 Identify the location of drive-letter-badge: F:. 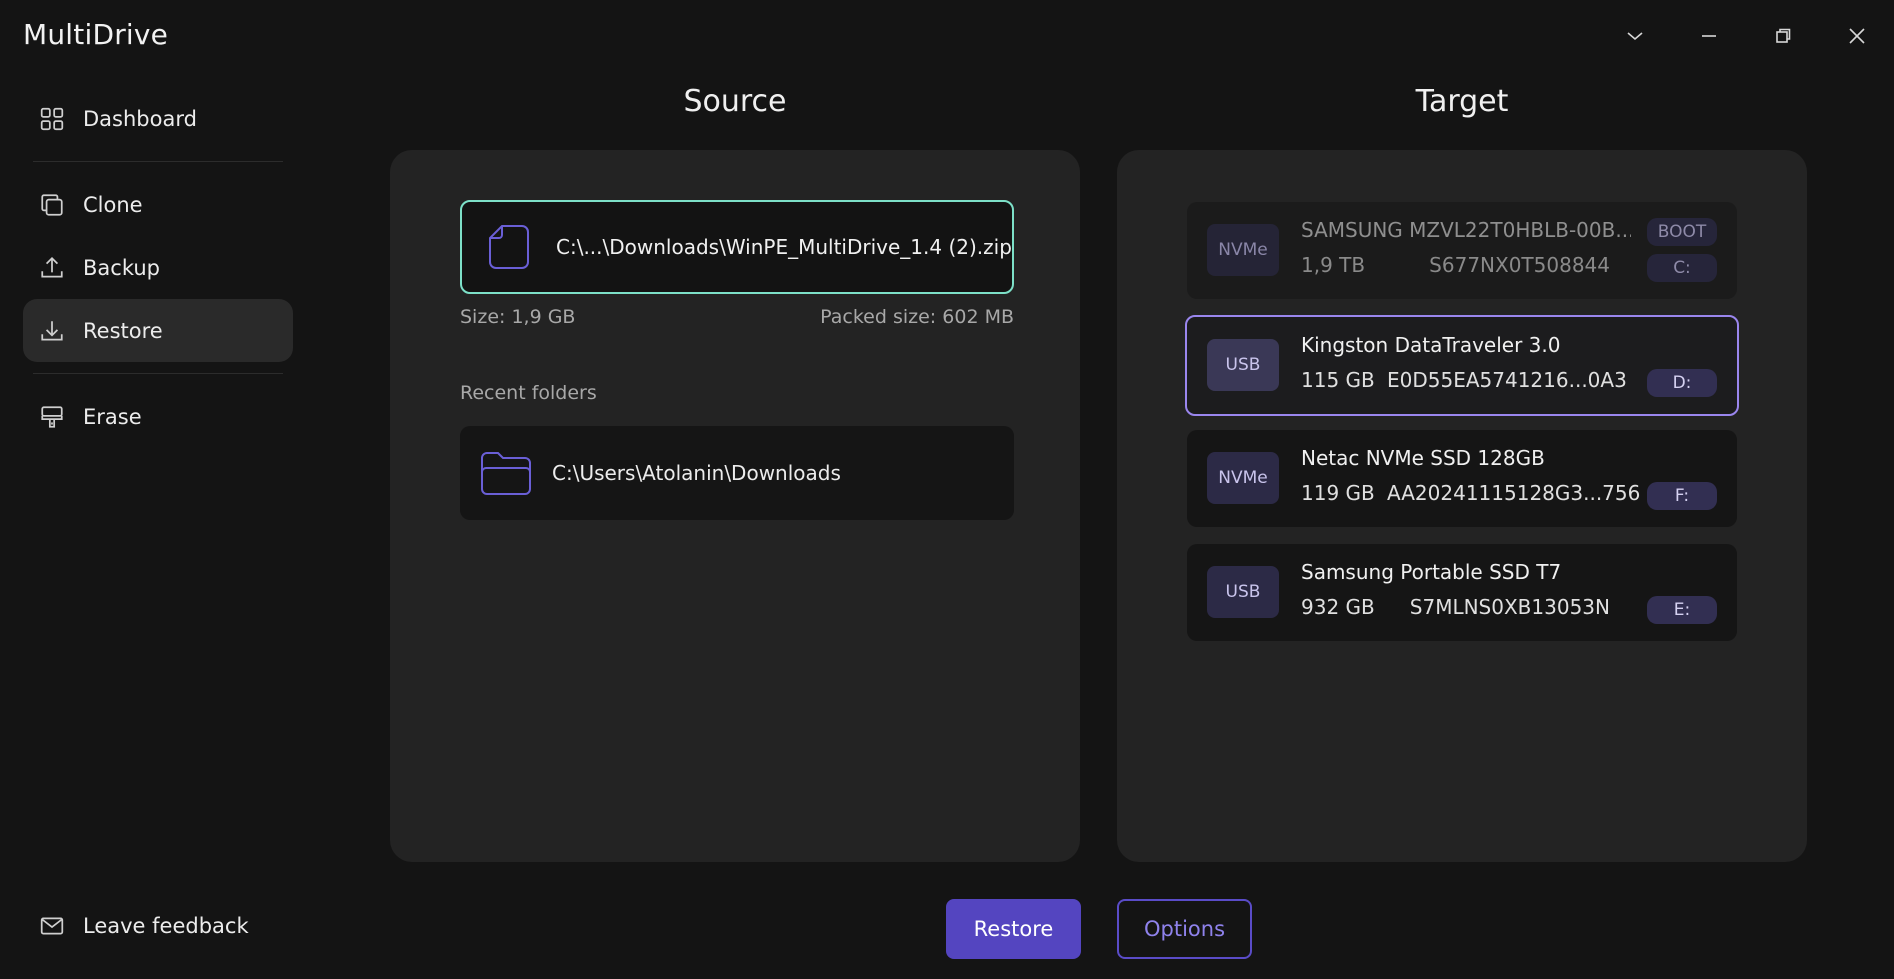
(1682, 496).